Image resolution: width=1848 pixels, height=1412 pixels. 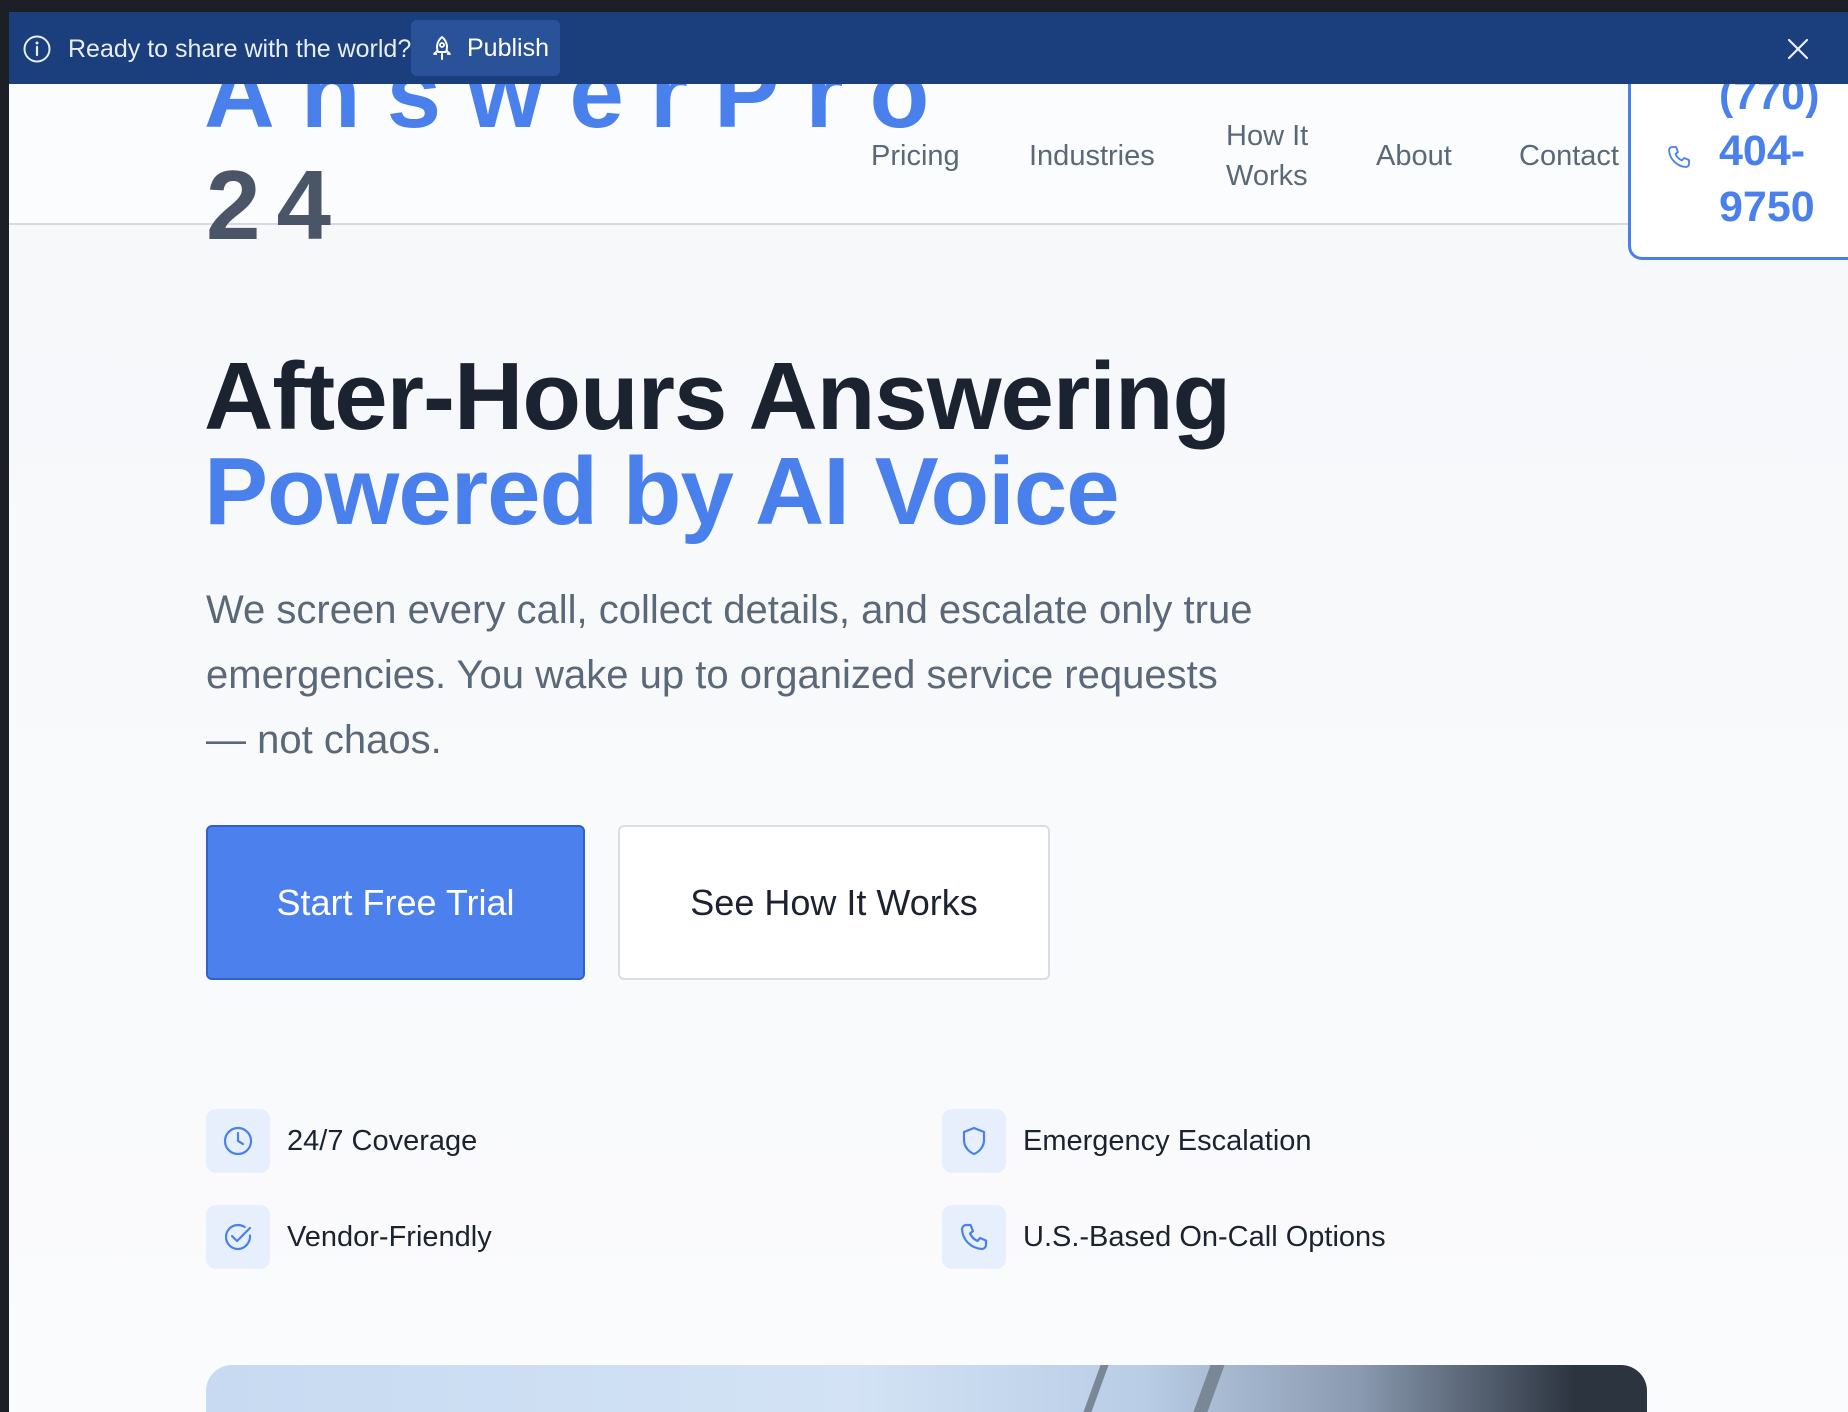 What do you see at coordinates (662, 491) in the screenshot?
I see `hero-title-accent: Powered by AI Voice` at bounding box center [662, 491].